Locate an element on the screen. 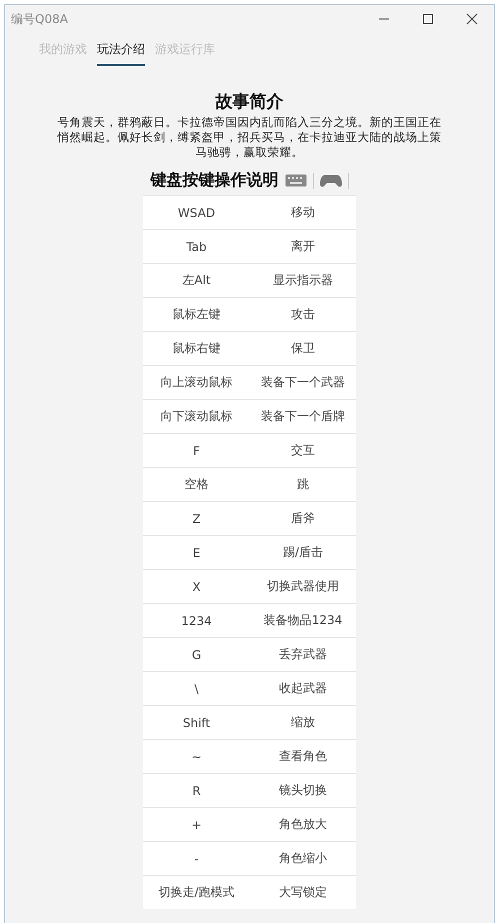 This screenshot has height=923, width=500. table-cell-text: 踢/盾击 is located at coordinates (303, 552).